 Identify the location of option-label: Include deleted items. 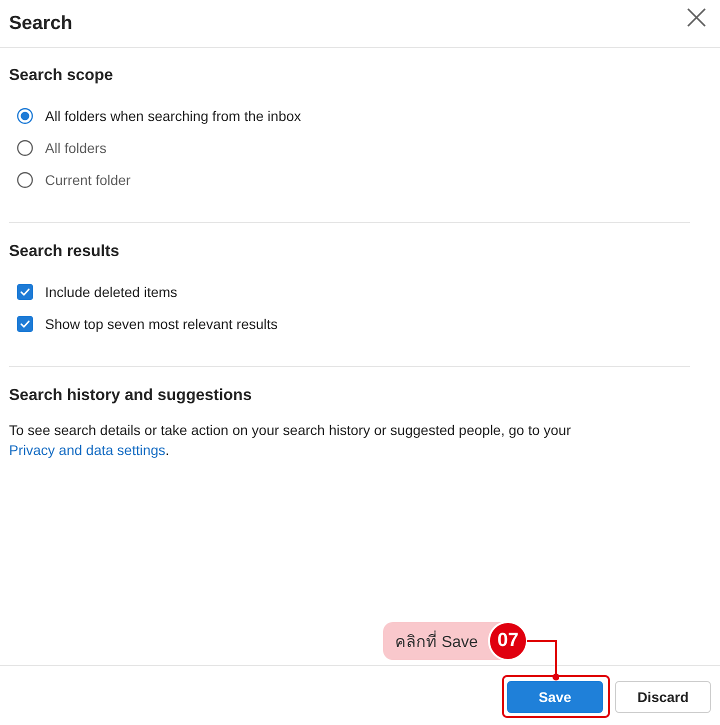
(111, 292).